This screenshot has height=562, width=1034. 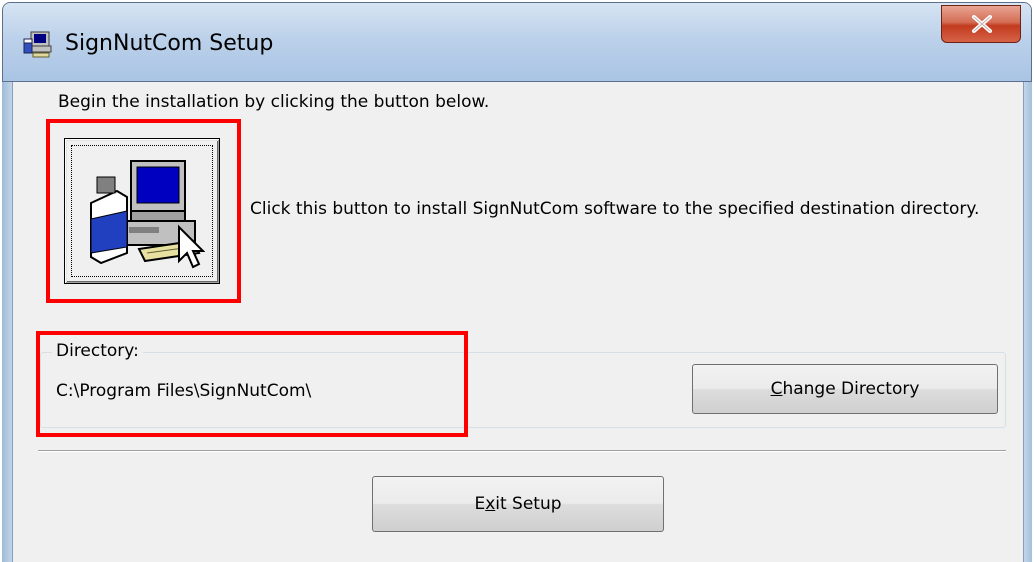 What do you see at coordinates (528, 504) in the screenshot?
I see `exit-label-after: it Setup` at bounding box center [528, 504].